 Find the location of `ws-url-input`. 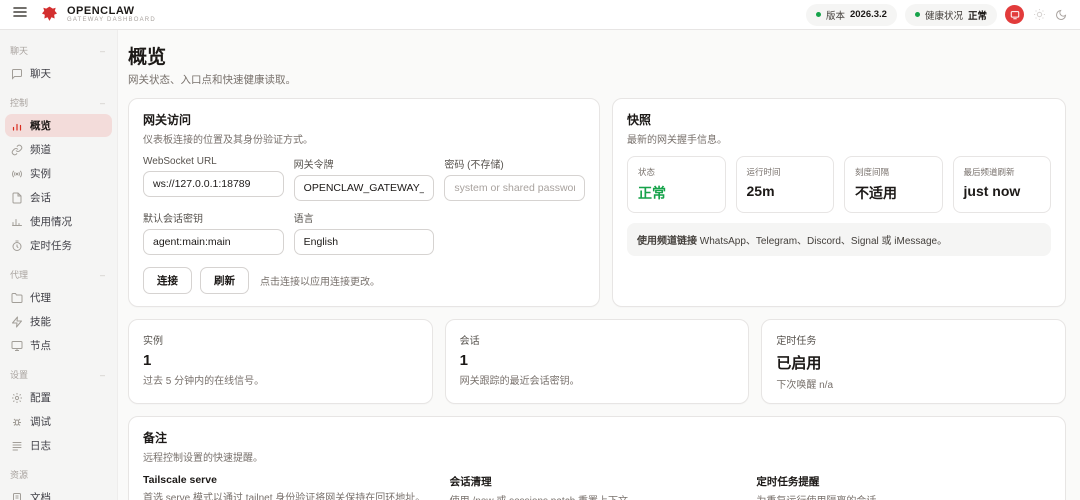

ws-url-input is located at coordinates (213, 184).